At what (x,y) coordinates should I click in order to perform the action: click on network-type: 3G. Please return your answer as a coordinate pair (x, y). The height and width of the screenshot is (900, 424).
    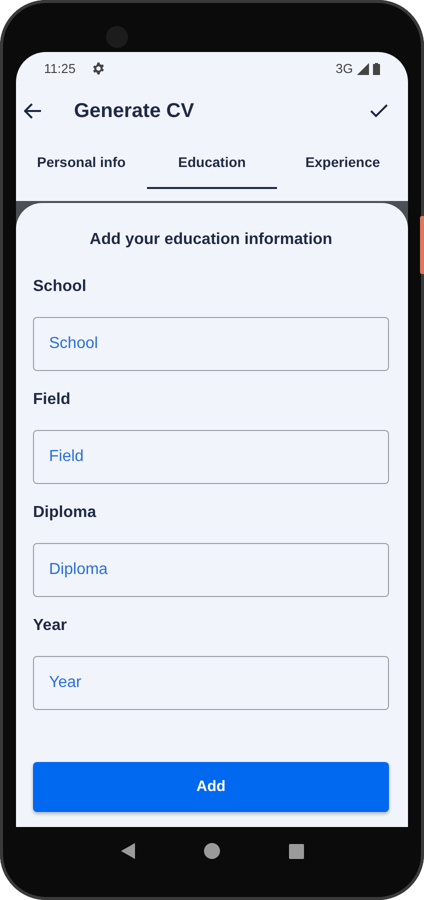
    Looking at the image, I should click on (344, 69).